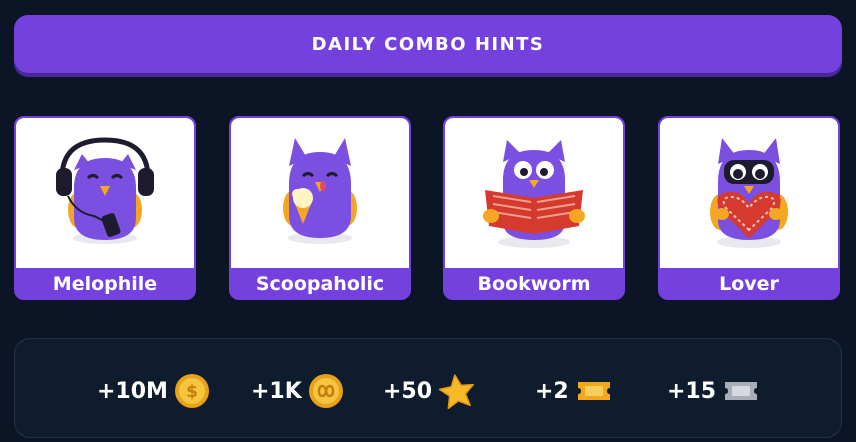 The height and width of the screenshot is (442, 856). What do you see at coordinates (692, 391) in the screenshot?
I see `reward-amount: +15` at bounding box center [692, 391].